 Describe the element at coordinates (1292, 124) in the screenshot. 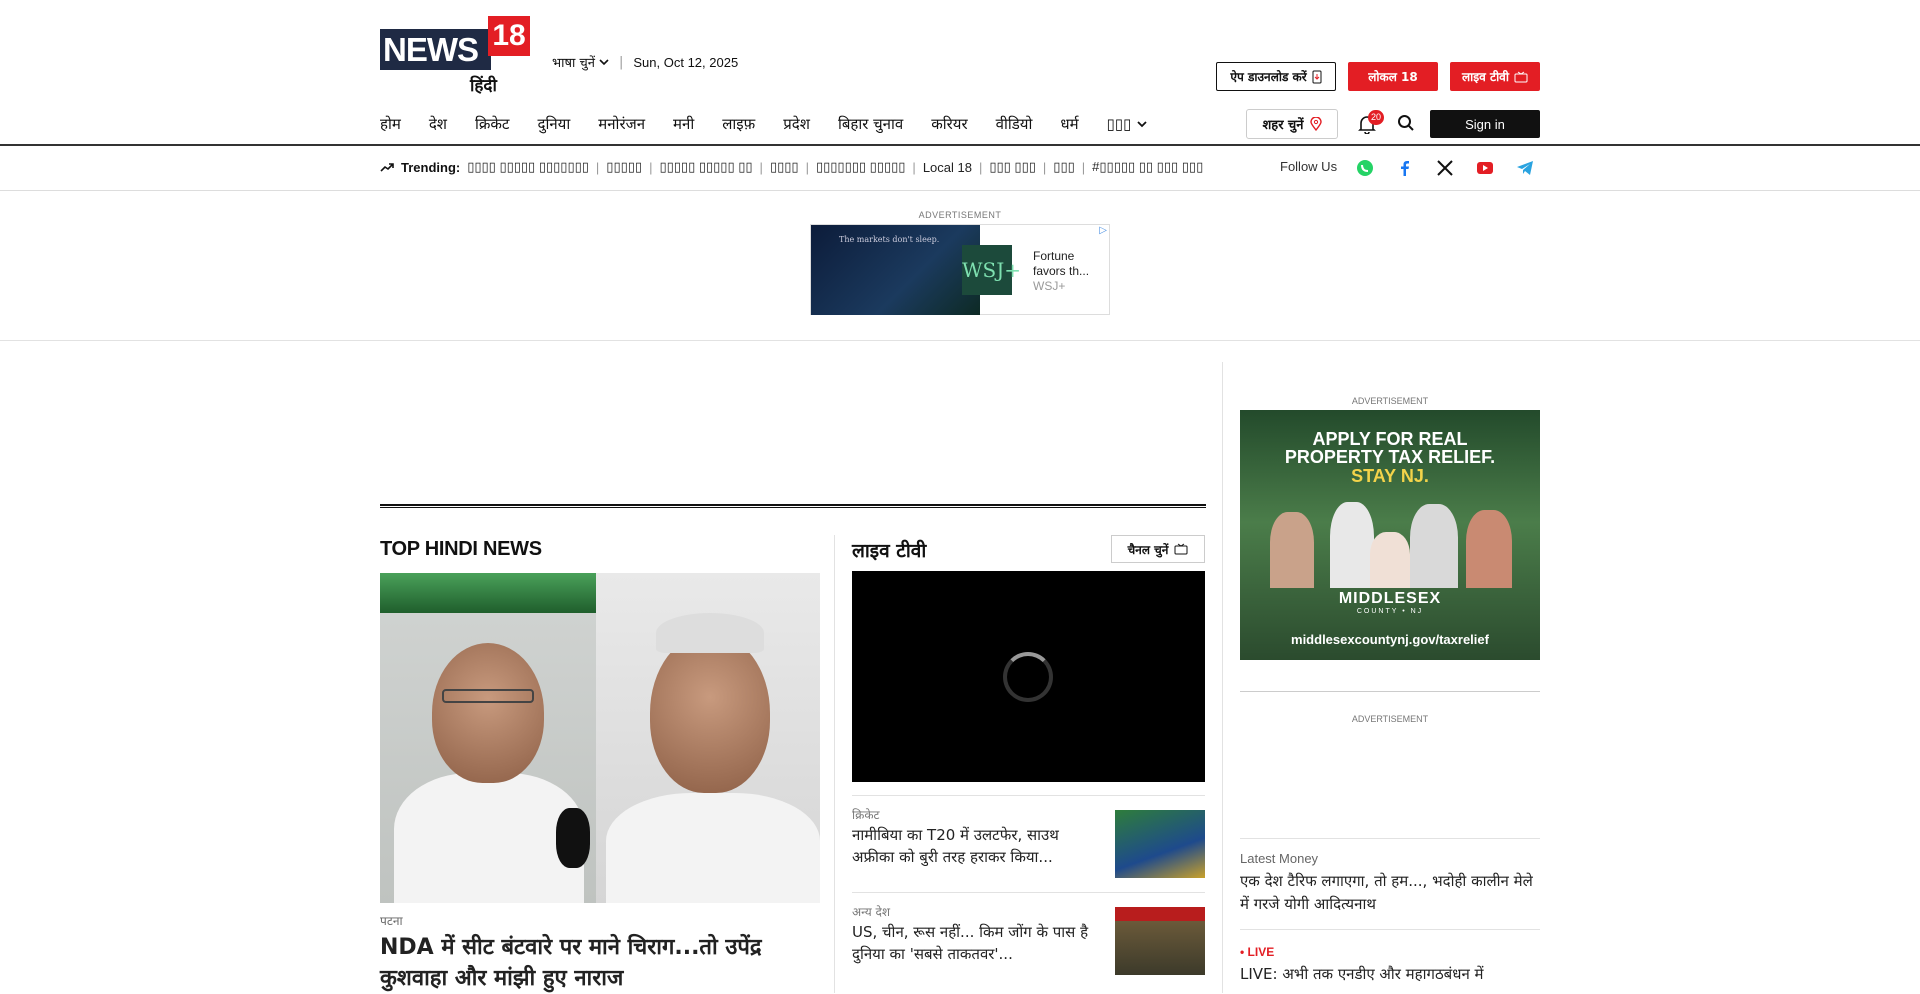

I see `city-selector: शहर चुनें` at that location.